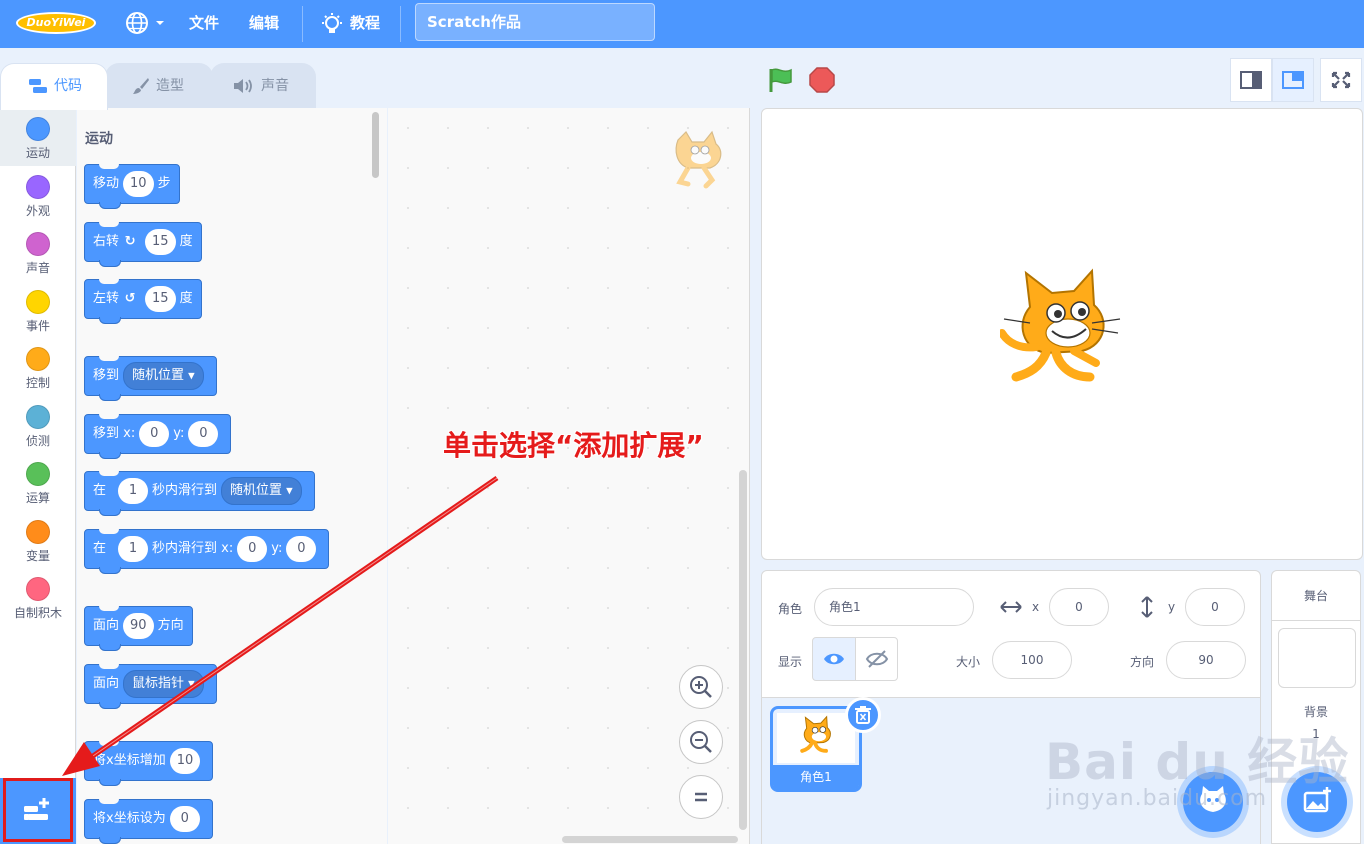  Describe the element at coordinates (37, 153) in the screenshot. I see `category-label: 运动` at that location.